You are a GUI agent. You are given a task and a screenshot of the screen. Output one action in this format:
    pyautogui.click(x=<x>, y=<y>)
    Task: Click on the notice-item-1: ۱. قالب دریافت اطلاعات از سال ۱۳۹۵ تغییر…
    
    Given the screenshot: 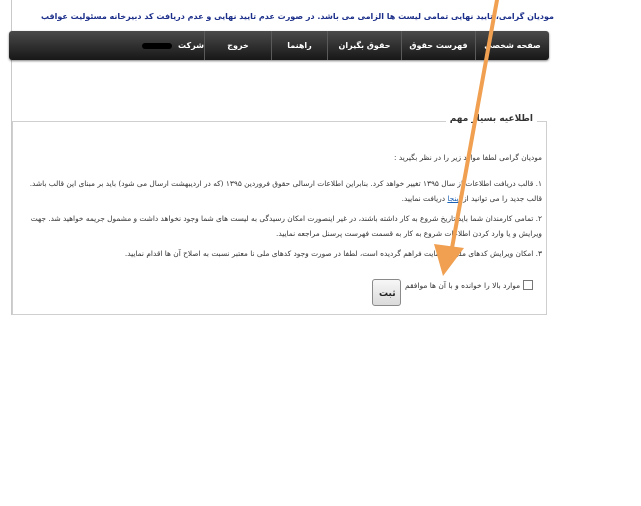 What is the action you would take?
    pyautogui.click(x=279, y=191)
    